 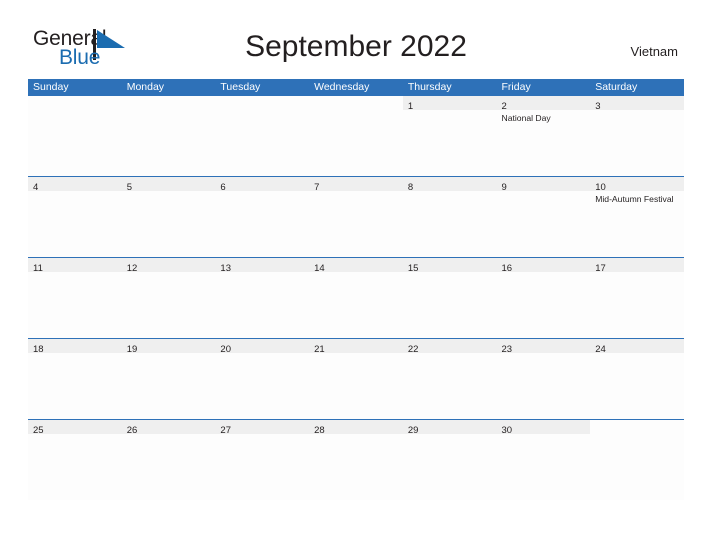 What do you see at coordinates (600, 268) in the screenshot?
I see `day-number: 17` at bounding box center [600, 268].